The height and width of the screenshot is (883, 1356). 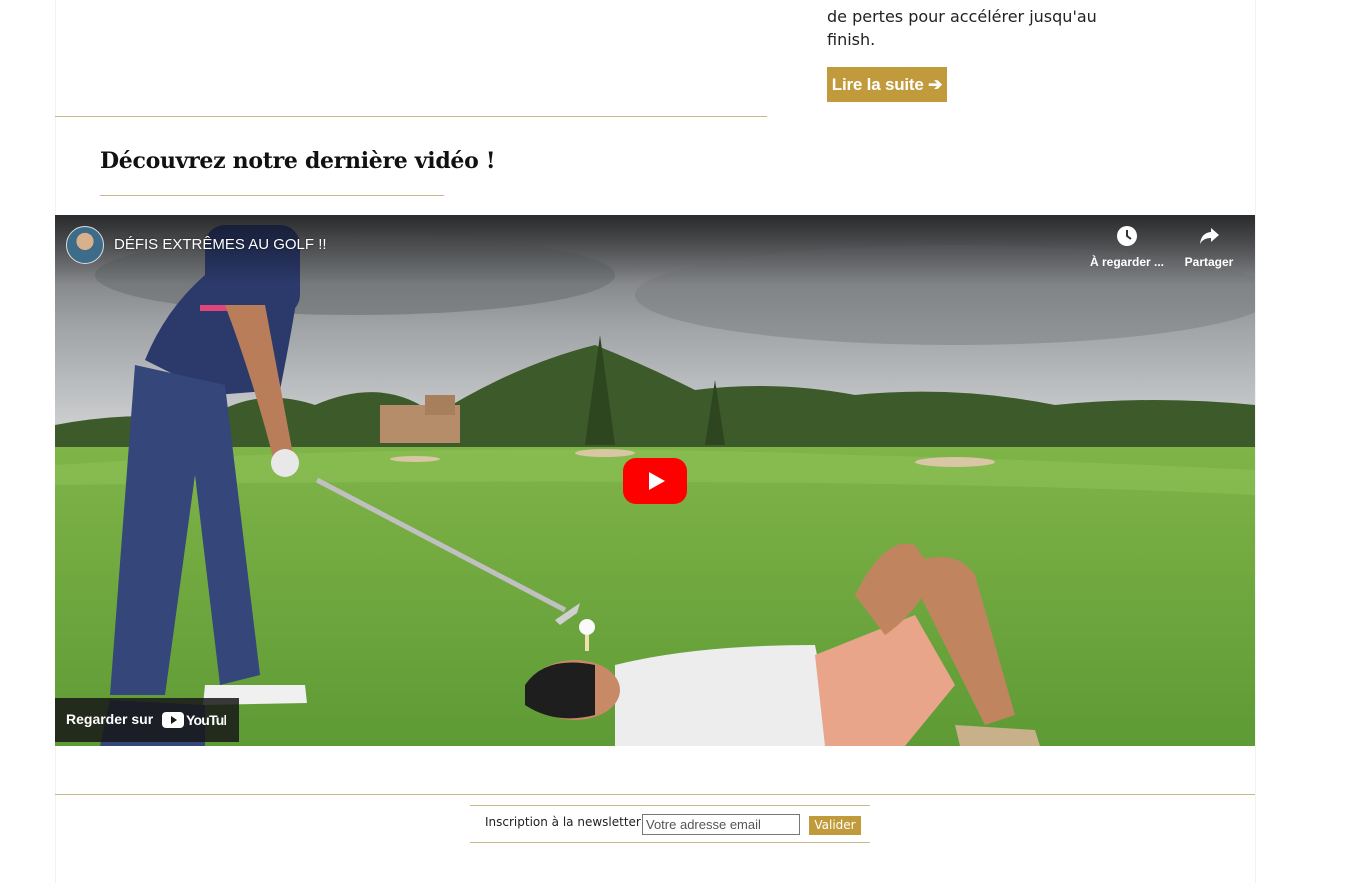 I want to click on newsletter-label: Inscription à la newsletter, so click(x=563, y=822).